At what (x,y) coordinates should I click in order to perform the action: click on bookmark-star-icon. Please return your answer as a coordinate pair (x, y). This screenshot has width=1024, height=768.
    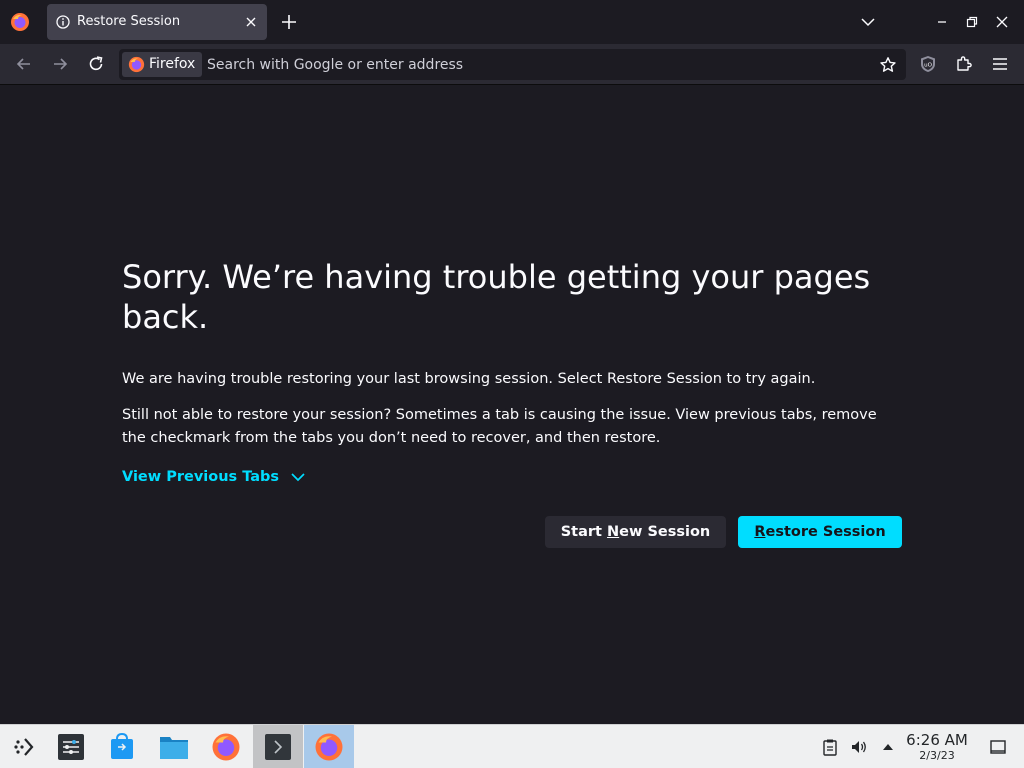
    Looking at the image, I should click on (888, 65).